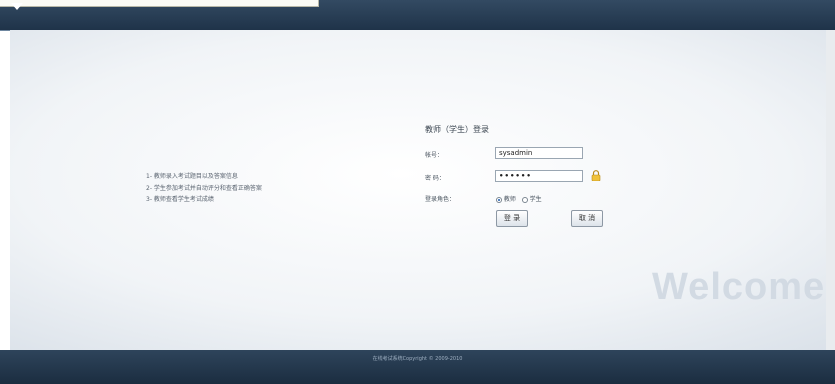 This screenshot has height=384, width=835. What do you see at coordinates (180, 199) in the screenshot?
I see `feature-item: 3- 教师查看学生考试成绩` at bounding box center [180, 199].